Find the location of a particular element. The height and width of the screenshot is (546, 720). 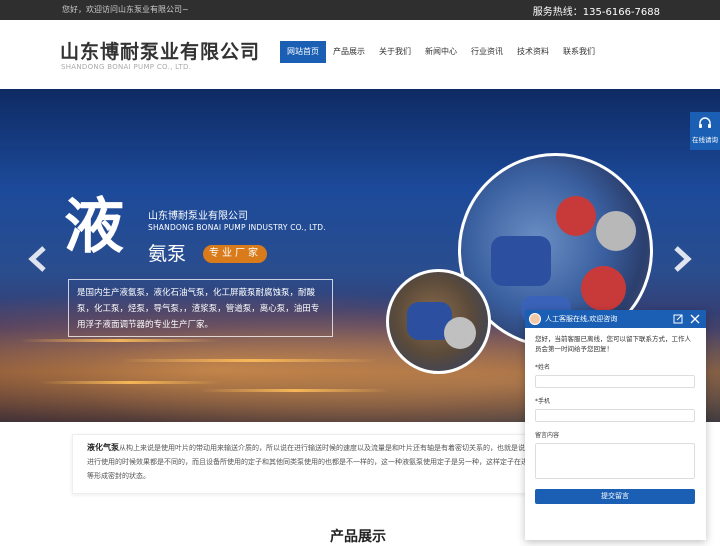

banner-company-en: SHANDONG BONAI PUMP INDUSTRY CO., LTD. is located at coordinates (237, 227).